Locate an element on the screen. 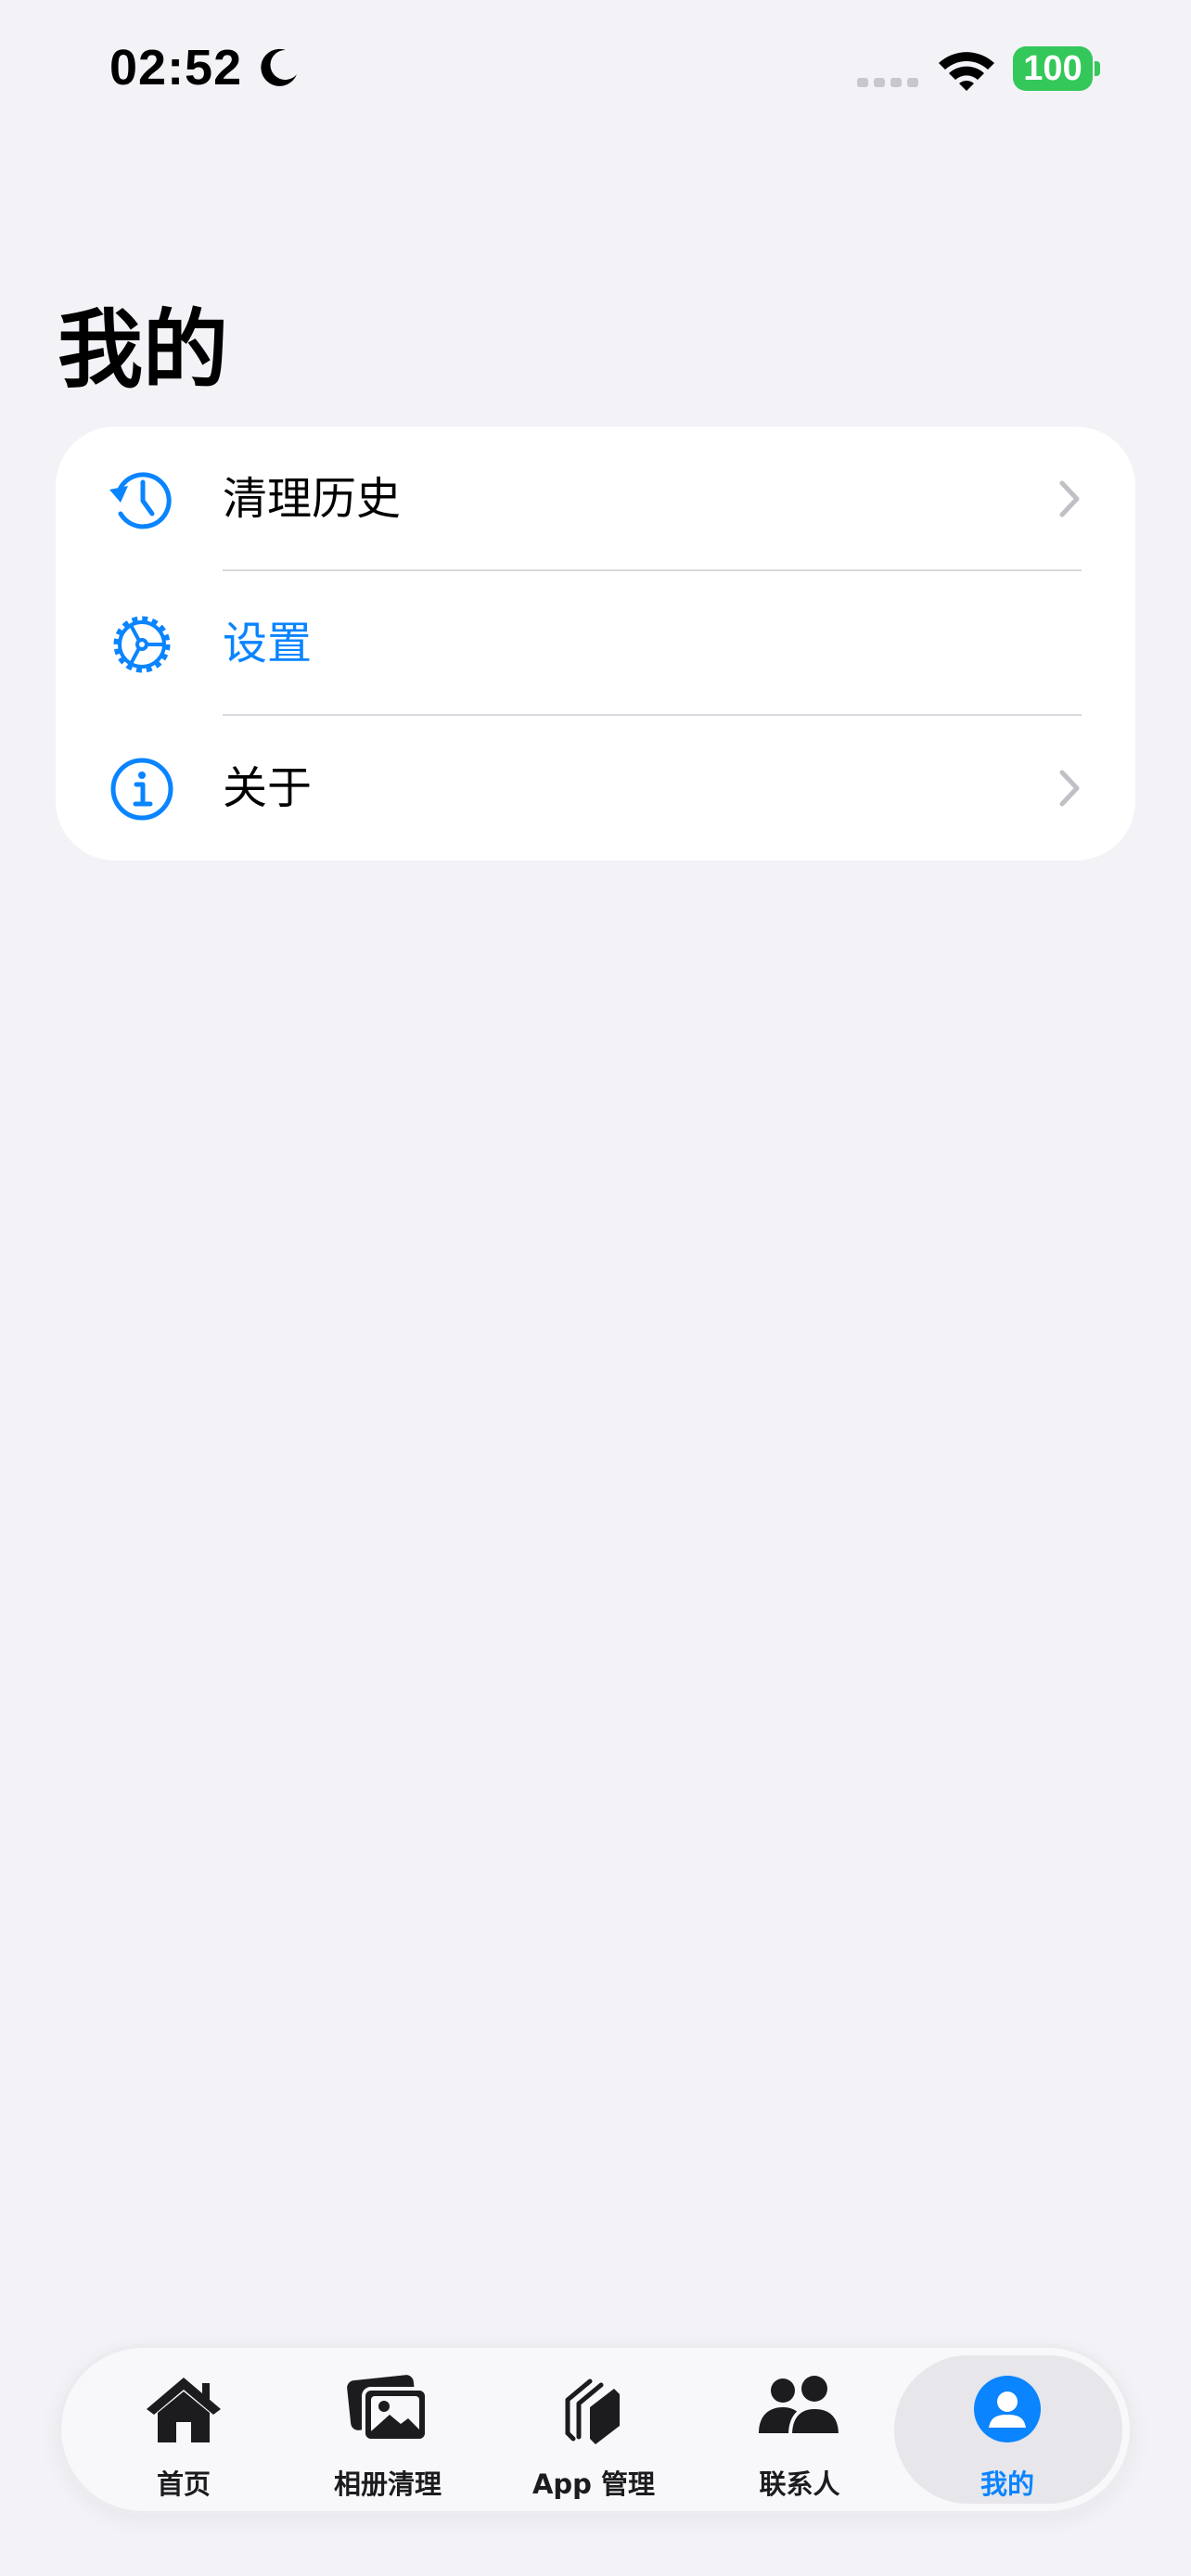 The width and height of the screenshot is (1191, 2576). tab-home: 首页 is located at coordinates (184, 2430).